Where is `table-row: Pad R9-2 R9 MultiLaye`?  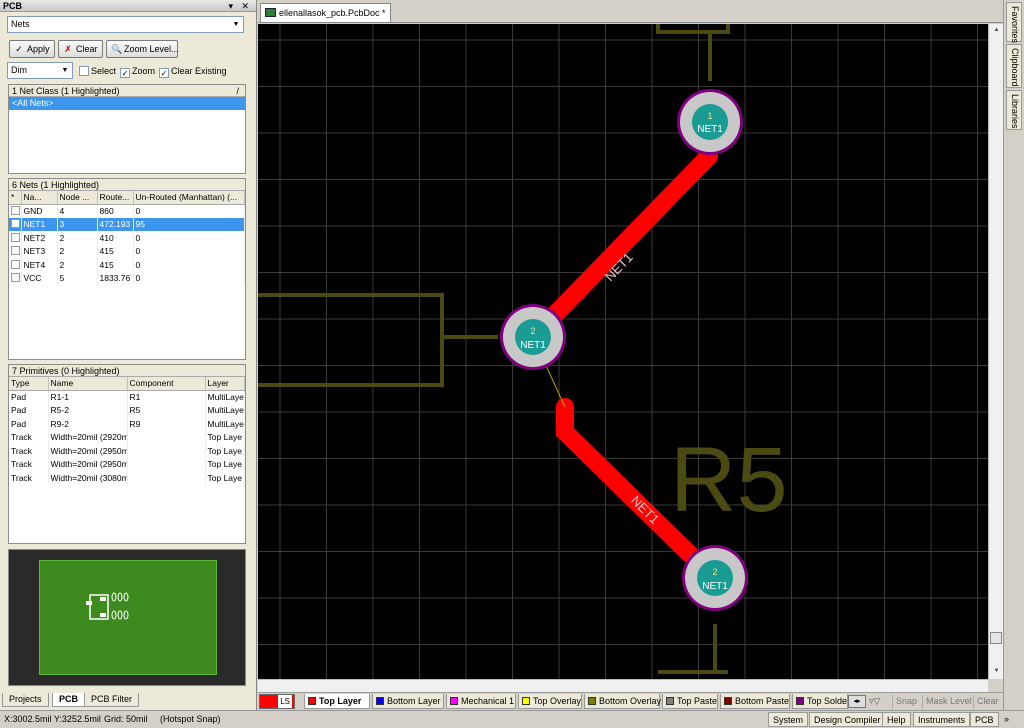 table-row: Pad R9-2 R9 MultiLaye is located at coordinates (127, 424).